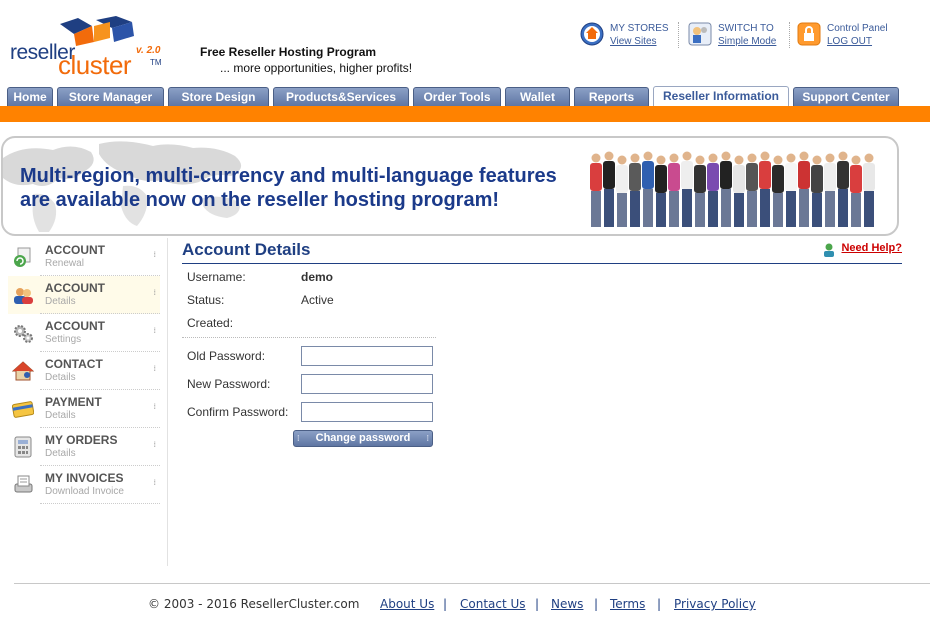 The height and width of the screenshot is (629, 930). What do you see at coordinates (81, 440) in the screenshot?
I see `sidebar-item-title: MY ORDERS` at bounding box center [81, 440].